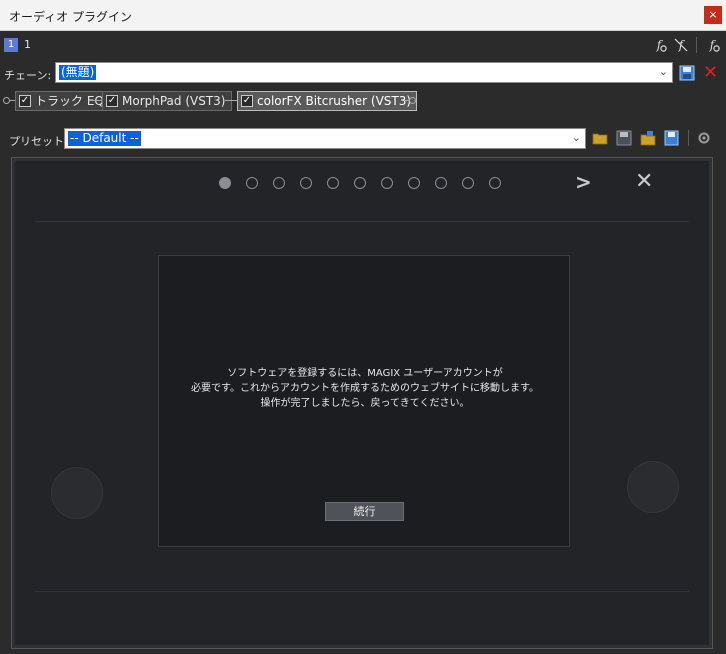 The image size is (726, 654). What do you see at coordinates (362, 221) in the screenshot?
I see `bg-divider` at bounding box center [362, 221].